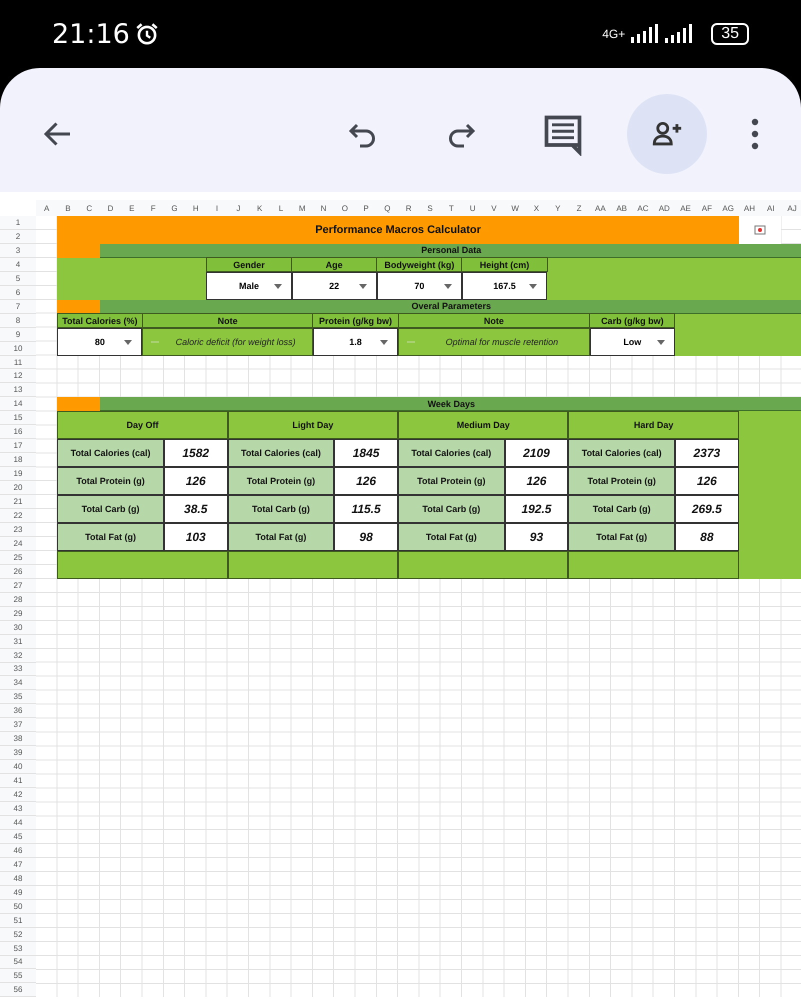 This screenshot has width=801, height=1000. I want to click on row-header: 45, so click(18, 837).